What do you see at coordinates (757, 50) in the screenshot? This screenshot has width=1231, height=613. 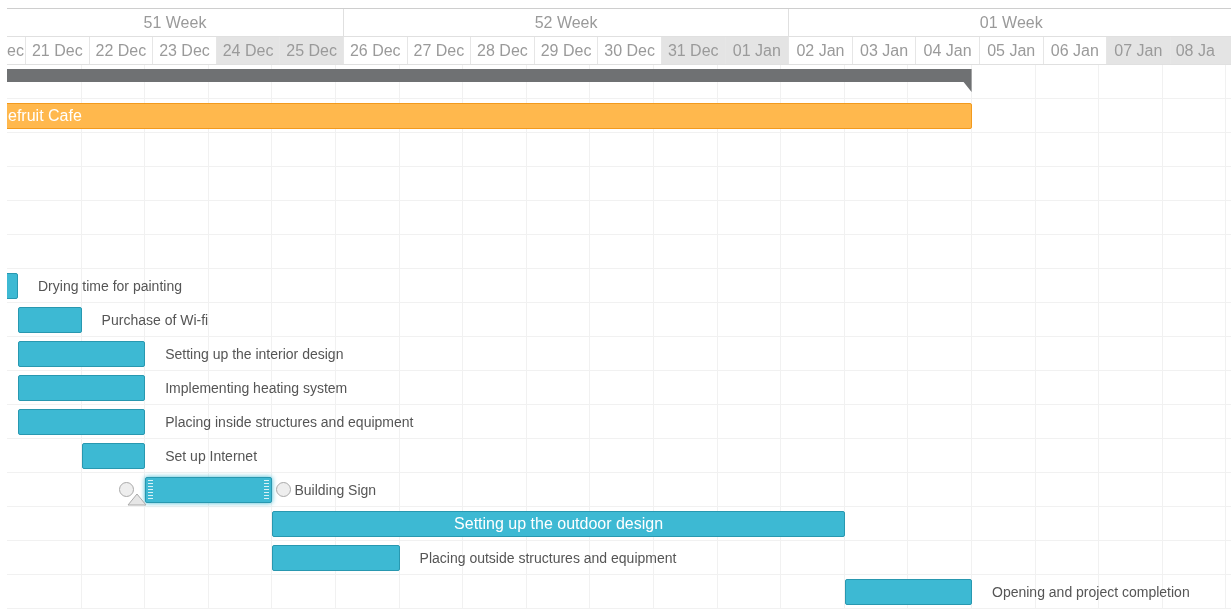 I see `day-header: 01 Jan` at bounding box center [757, 50].